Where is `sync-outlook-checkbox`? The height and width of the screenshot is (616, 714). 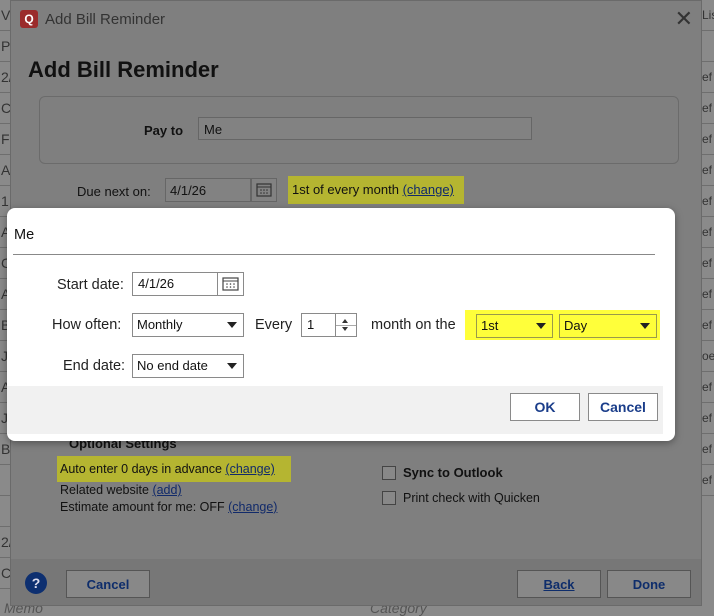
sync-outlook-checkbox is located at coordinates (389, 473).